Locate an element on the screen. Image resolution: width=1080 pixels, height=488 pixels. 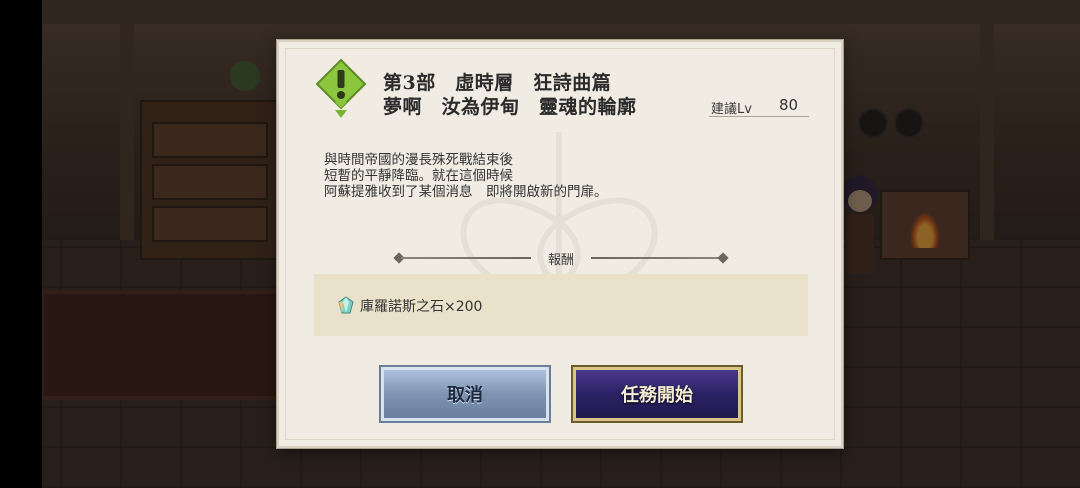
cancel-button-label: 取消 is located at coordinates (465, 395).